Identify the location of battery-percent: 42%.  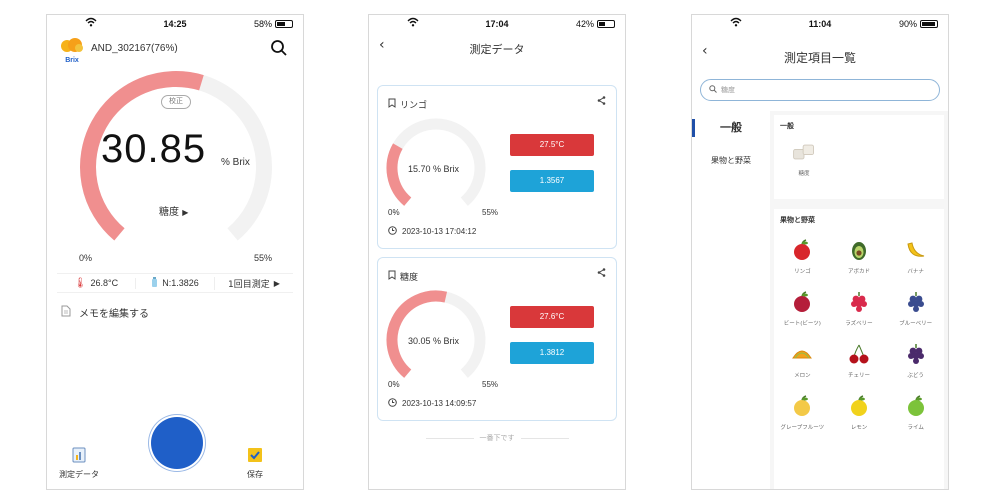
(584, 24).